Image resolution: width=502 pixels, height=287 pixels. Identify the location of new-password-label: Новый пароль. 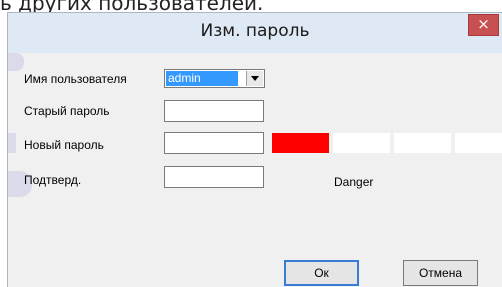
(64, 145).